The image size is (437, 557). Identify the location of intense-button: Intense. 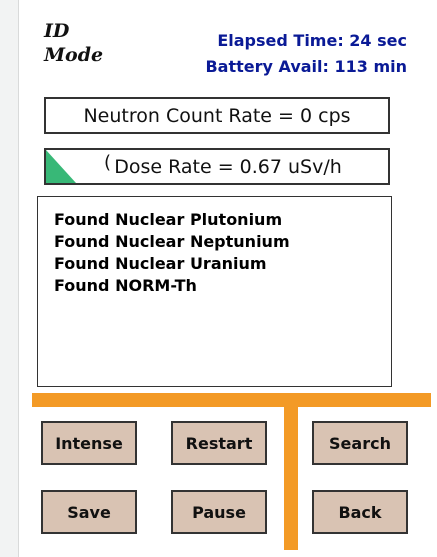
(89, 443).